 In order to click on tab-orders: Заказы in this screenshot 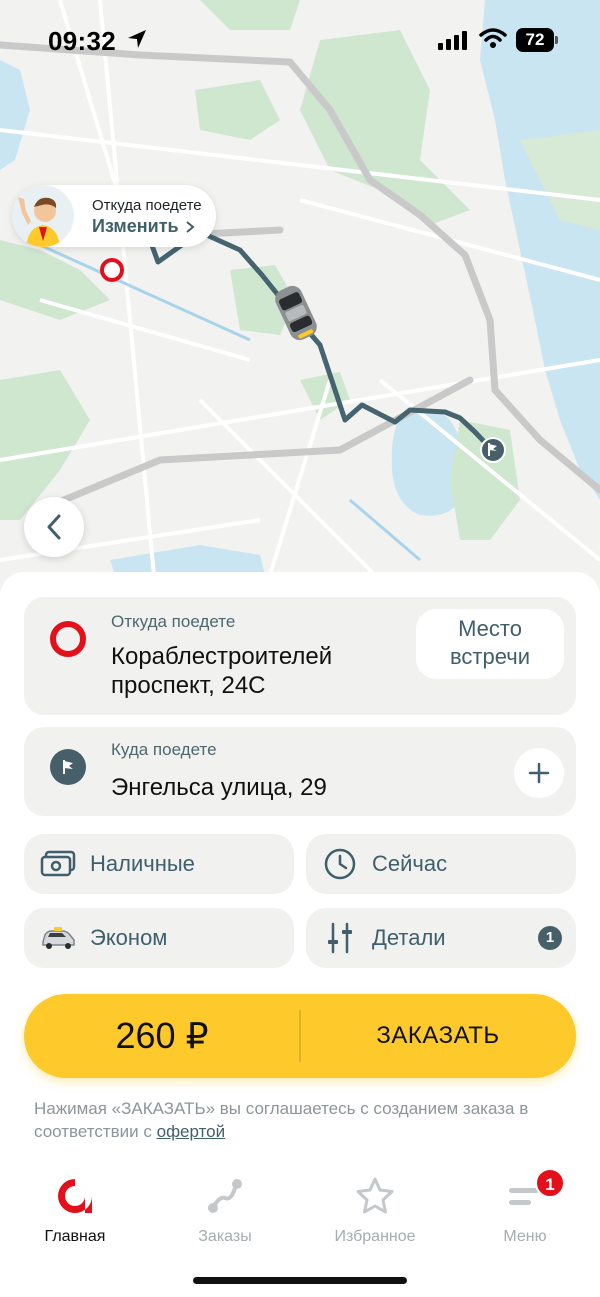, I will do `click(225, 1211)`.